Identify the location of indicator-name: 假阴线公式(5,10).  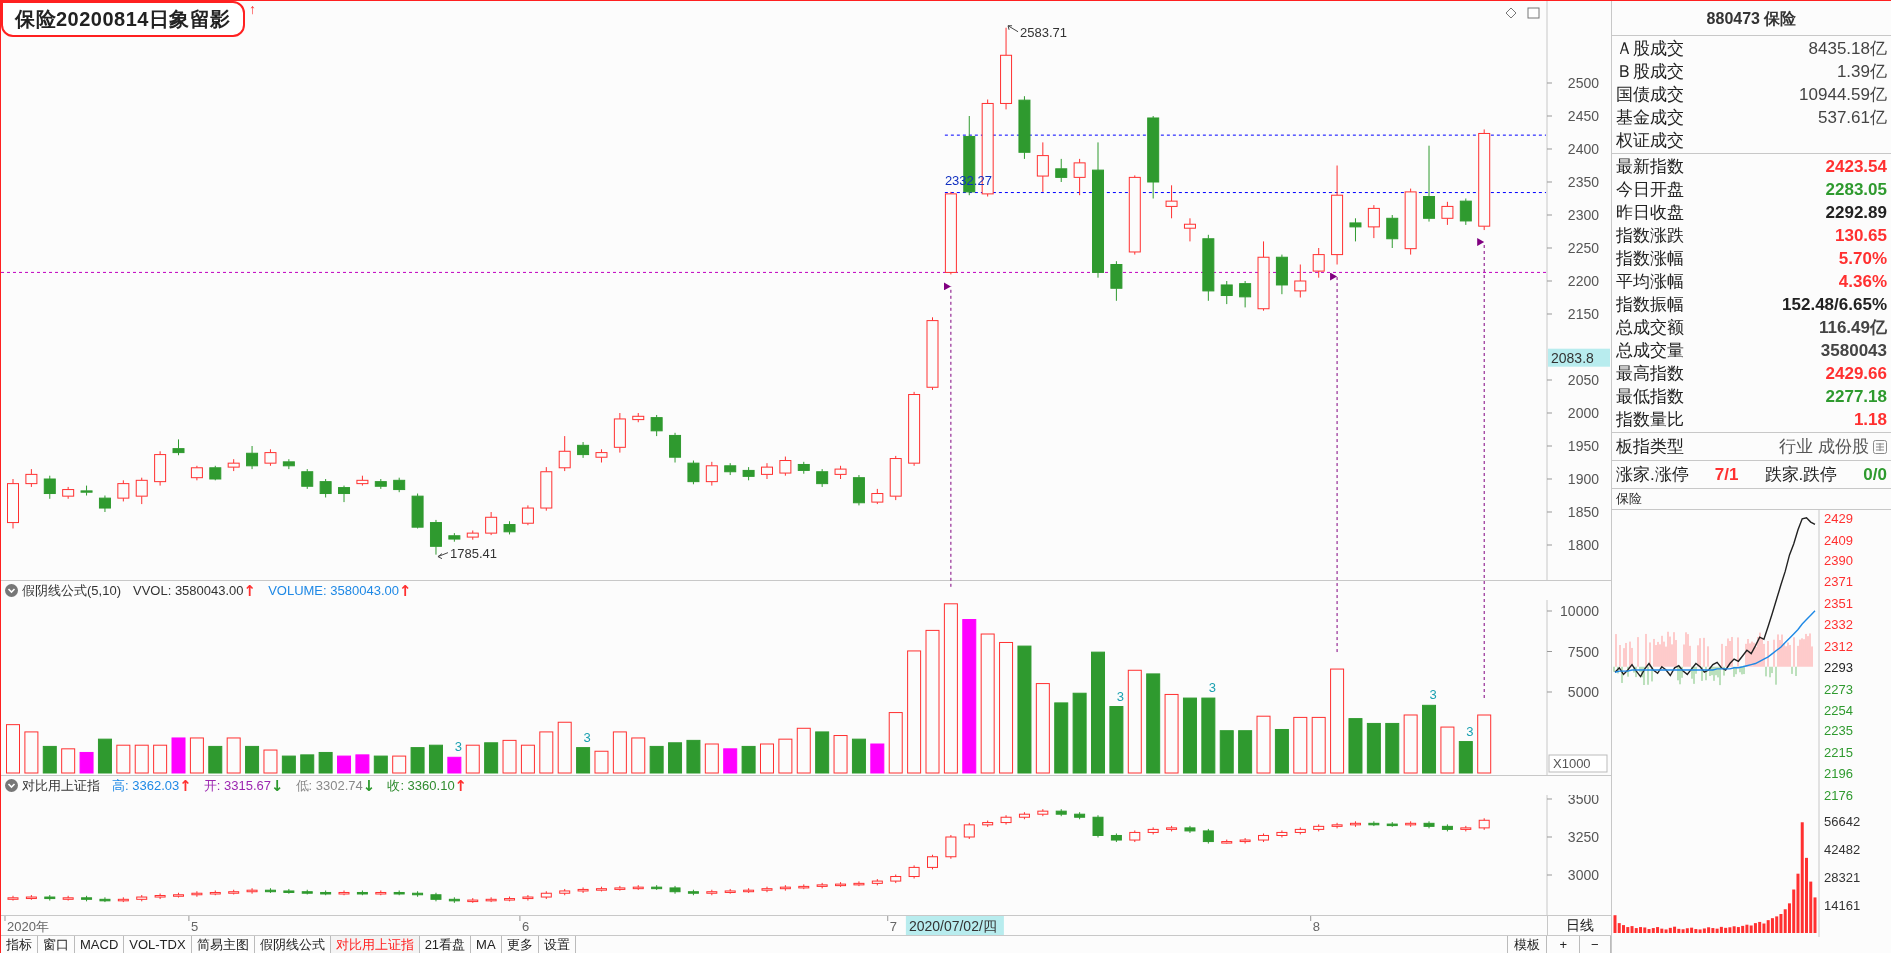
(71, 590).